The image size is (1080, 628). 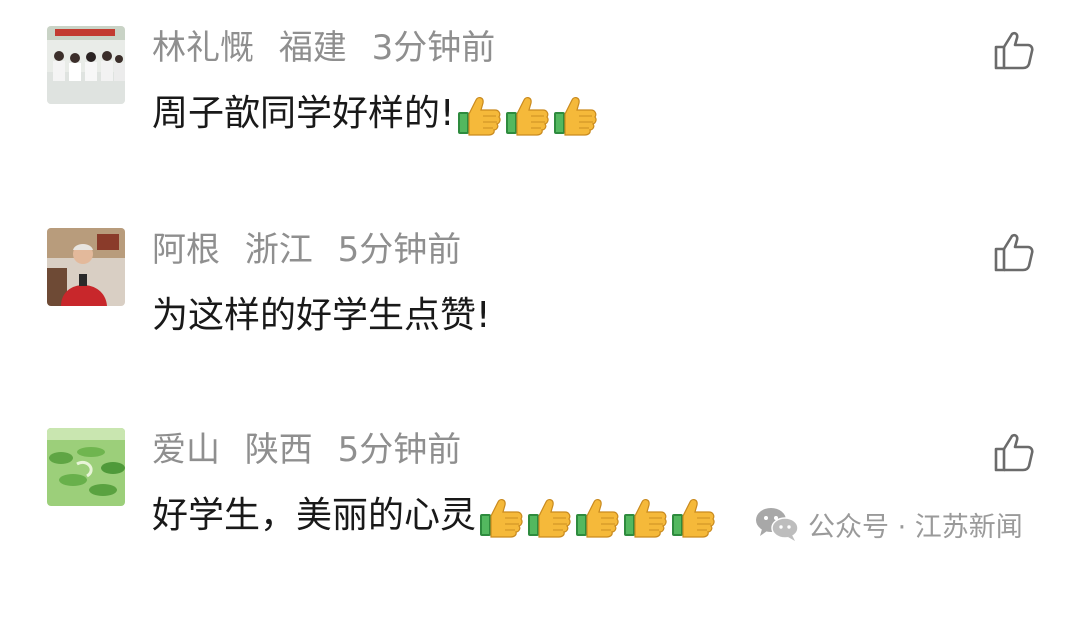 I want to click on comment-text: 好学生，美丽的心灵, so click(x=435, y=516).